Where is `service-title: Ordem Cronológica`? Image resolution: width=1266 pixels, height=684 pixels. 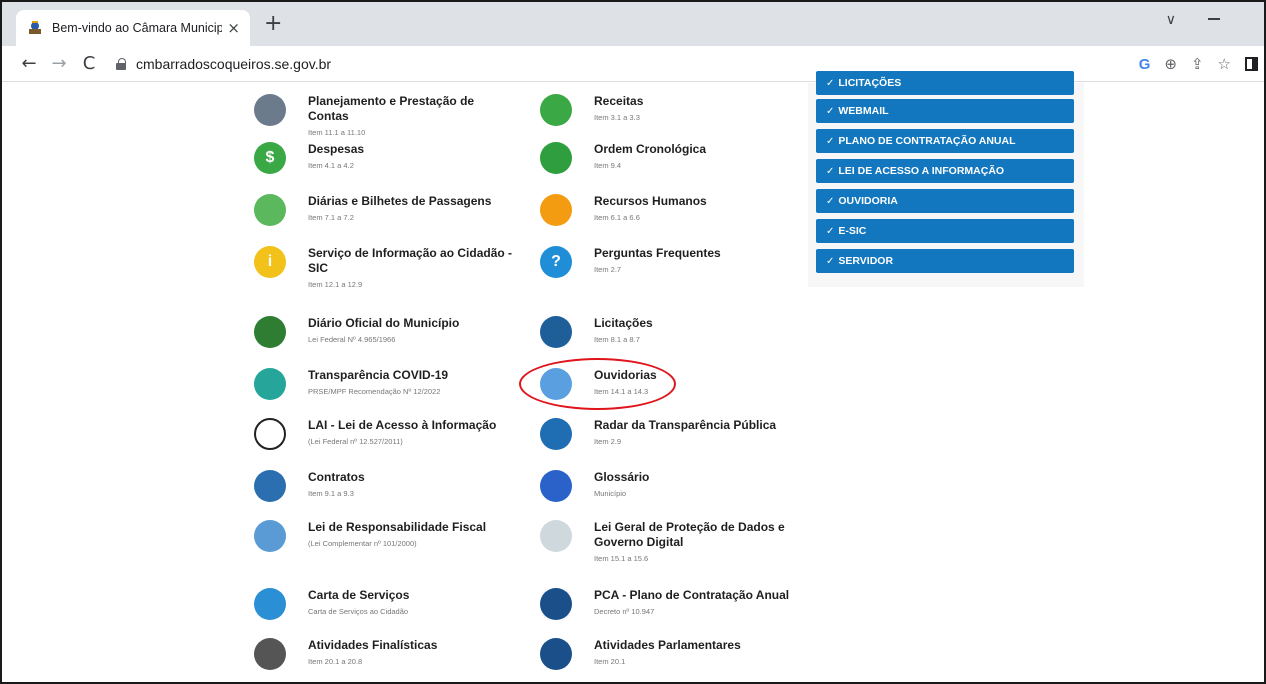 service-title: Ordem Cronológica is located at coordinates (699, 149).